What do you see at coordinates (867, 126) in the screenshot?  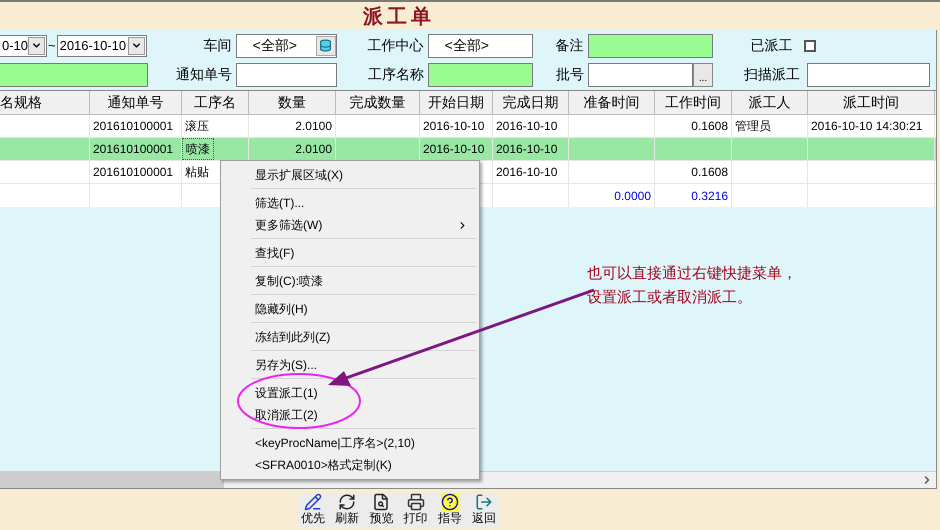 I see `table-cell-text: 2016-10-10 14:30:21` at bounding box center [867, 126].